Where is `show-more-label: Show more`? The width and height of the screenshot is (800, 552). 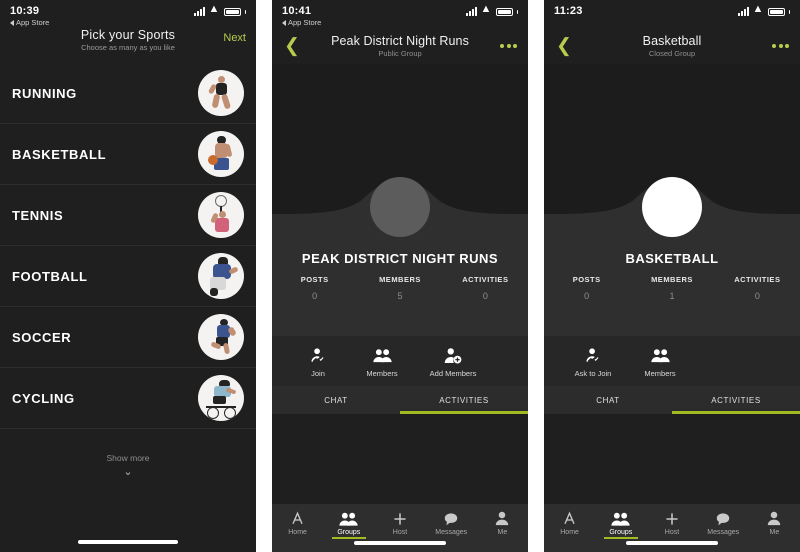 show-more-label: Show more is located at coordinates (128, 458).